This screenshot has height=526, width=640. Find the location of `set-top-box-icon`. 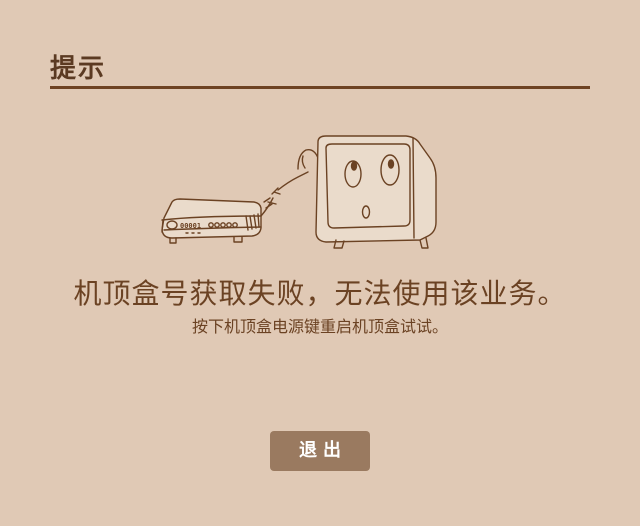

set-top-box-icon is located at coordinates (211, 221).